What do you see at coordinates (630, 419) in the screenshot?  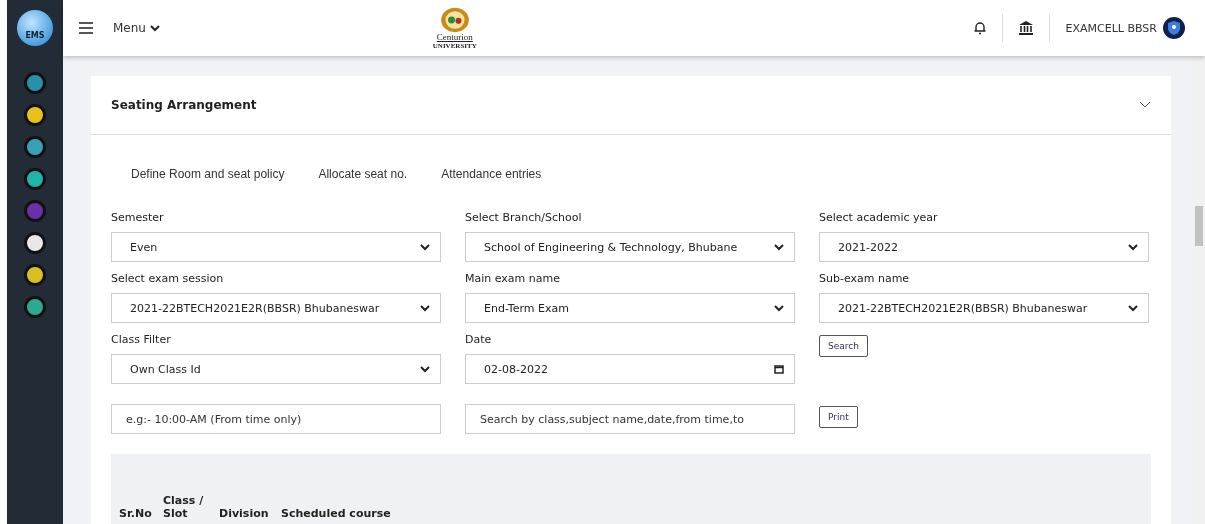 I see `input-field: Search by class,subject name,date,from time,to` at bounding box center [630, 419].